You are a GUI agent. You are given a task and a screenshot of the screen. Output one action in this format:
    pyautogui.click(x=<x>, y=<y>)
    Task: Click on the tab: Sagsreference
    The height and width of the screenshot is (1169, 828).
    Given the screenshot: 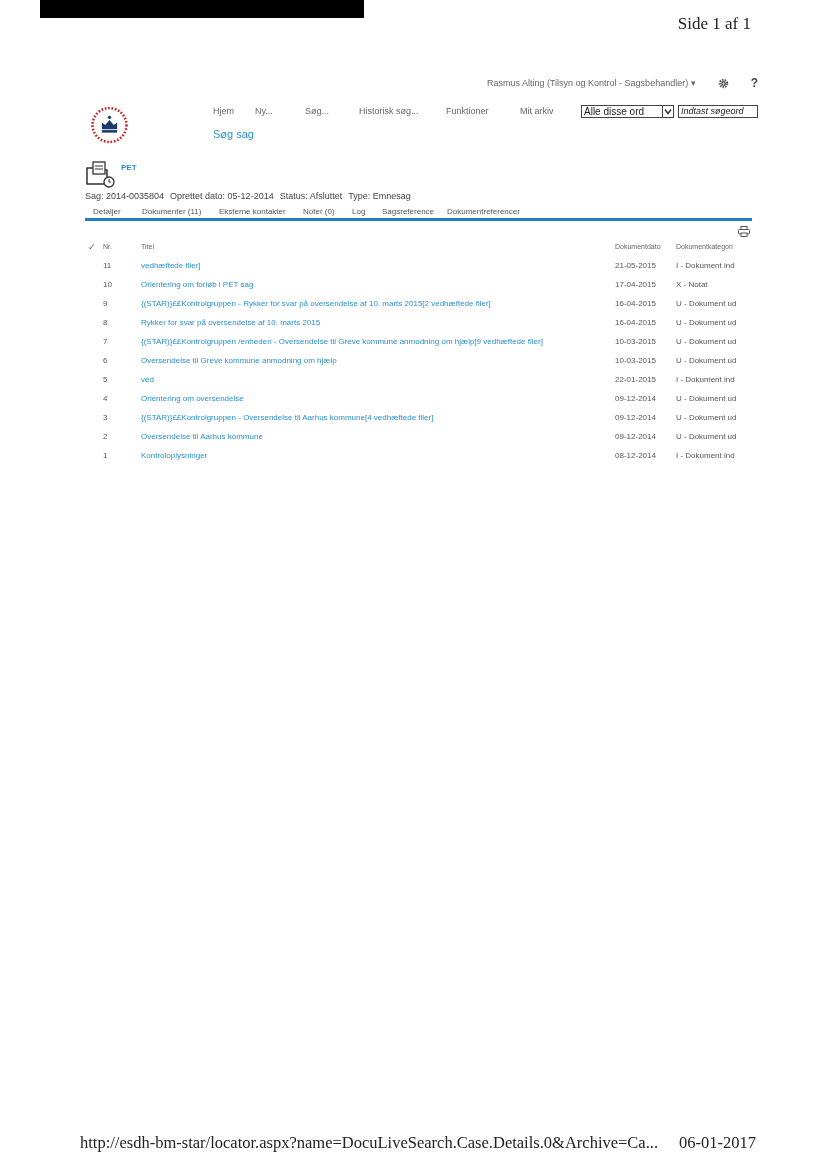 What is the action you would take?
    pyautogui.click(x=414, y=212)
    